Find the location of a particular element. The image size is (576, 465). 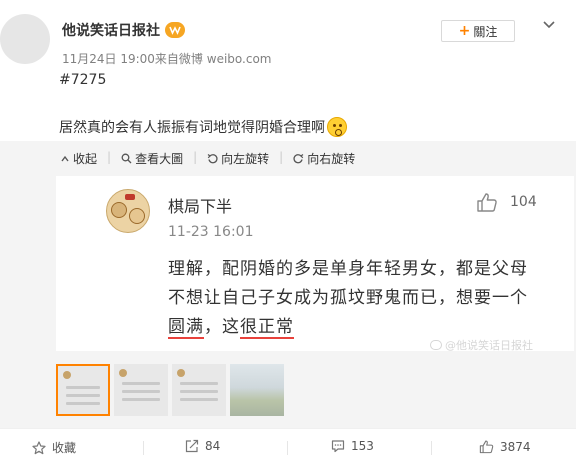

post-tag: #7275 is located at coordinates (82, 80).